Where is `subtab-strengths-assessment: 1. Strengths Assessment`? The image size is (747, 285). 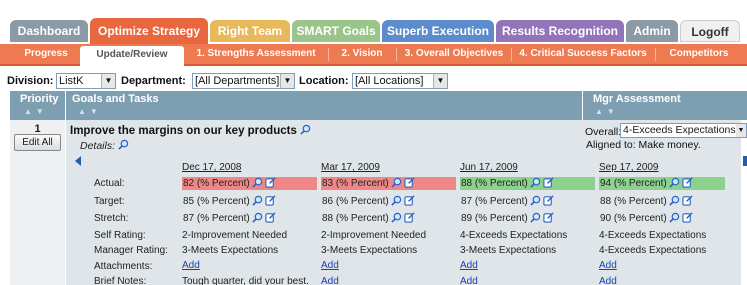 subtab-strengths-assessment: 1. Strengths Assessment is located at coordinates (256, 54).